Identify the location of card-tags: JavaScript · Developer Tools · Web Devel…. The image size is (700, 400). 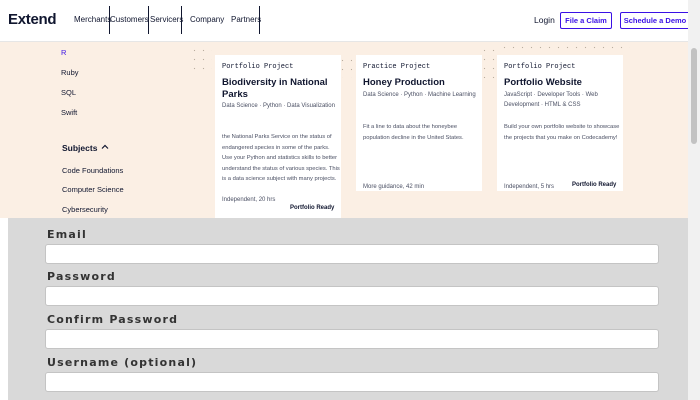
(551, 100).